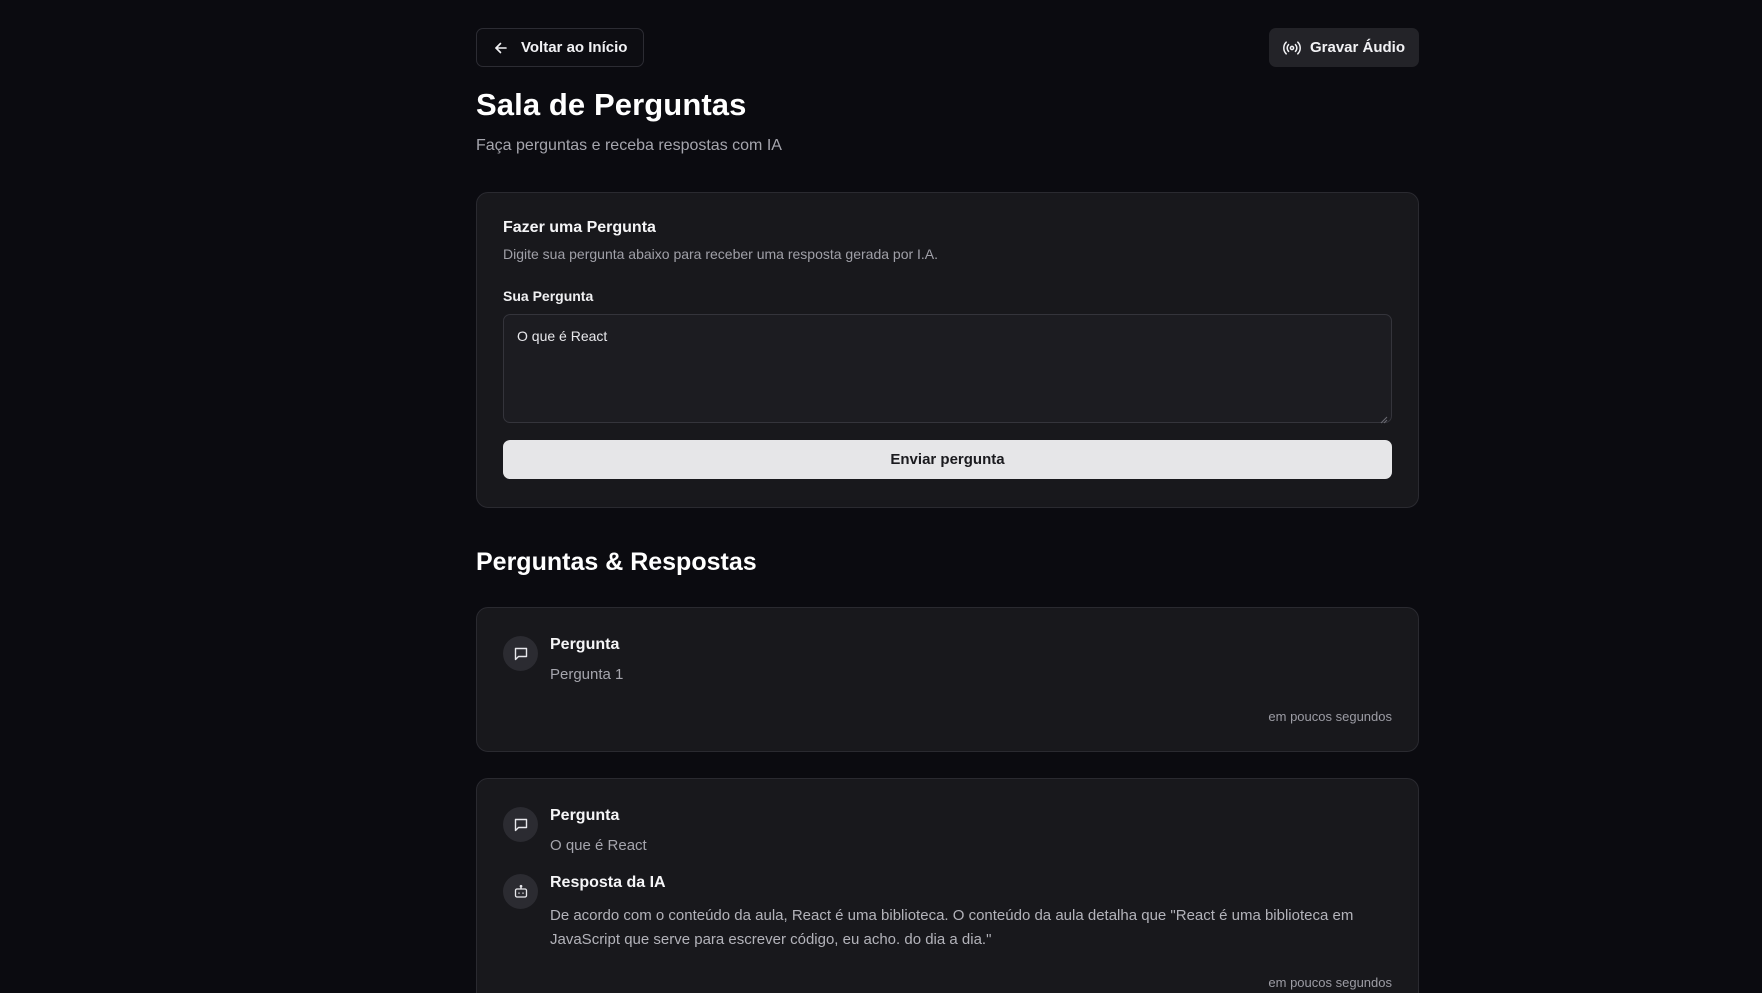 This screenshot has height=993, width=1762. I want to click on arrow-left-icon, so click(501, 48).